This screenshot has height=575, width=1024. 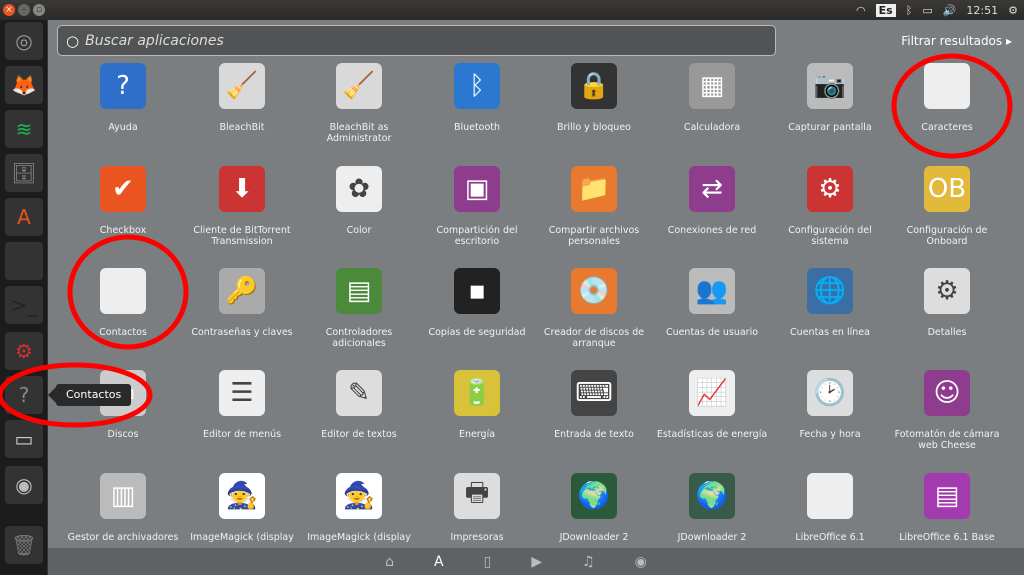 I want to click on lens-applications-icon: A, so click(x=439, y=562).